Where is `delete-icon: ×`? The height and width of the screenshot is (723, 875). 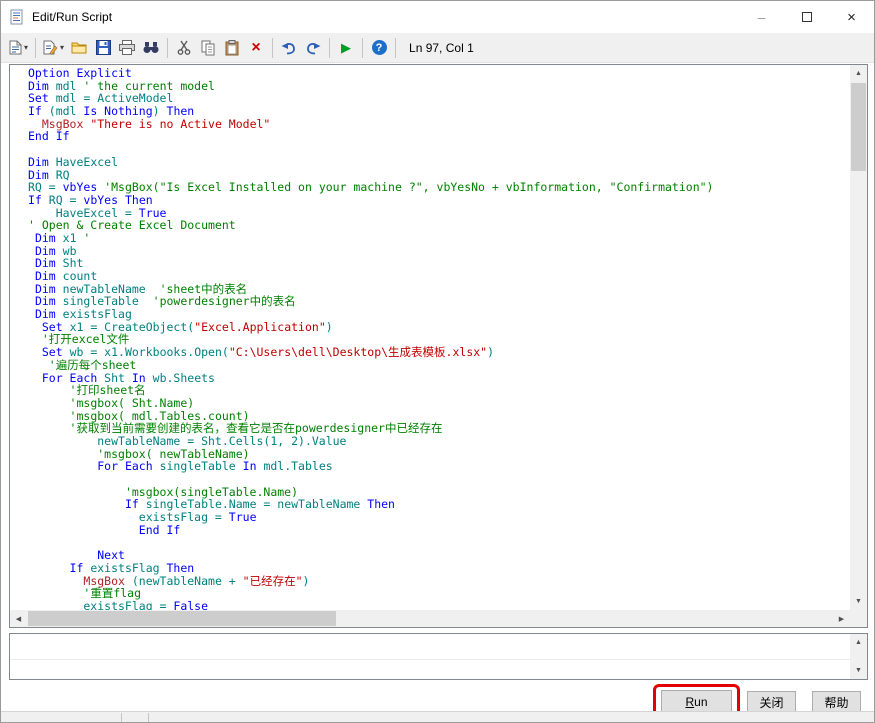
delete-icon: × is located at coordinates (256, 47).